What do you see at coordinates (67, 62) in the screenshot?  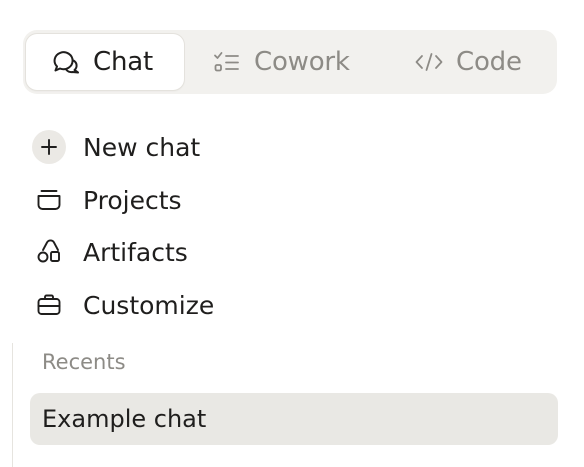 I see `chat-bubbles-icon` at bounding box center [67, 62].